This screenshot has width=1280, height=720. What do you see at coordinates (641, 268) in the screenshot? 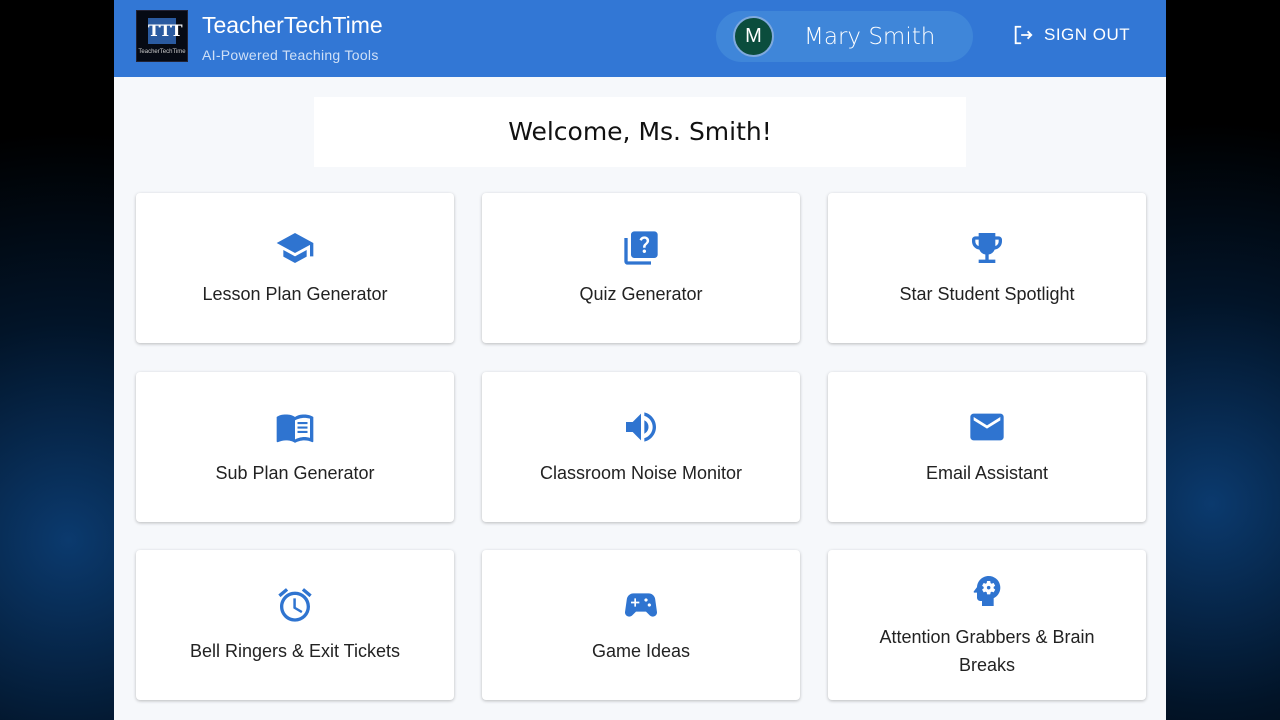
I see `tool-card-quiz: Quiz Generator` at bounding box center [641, 268].